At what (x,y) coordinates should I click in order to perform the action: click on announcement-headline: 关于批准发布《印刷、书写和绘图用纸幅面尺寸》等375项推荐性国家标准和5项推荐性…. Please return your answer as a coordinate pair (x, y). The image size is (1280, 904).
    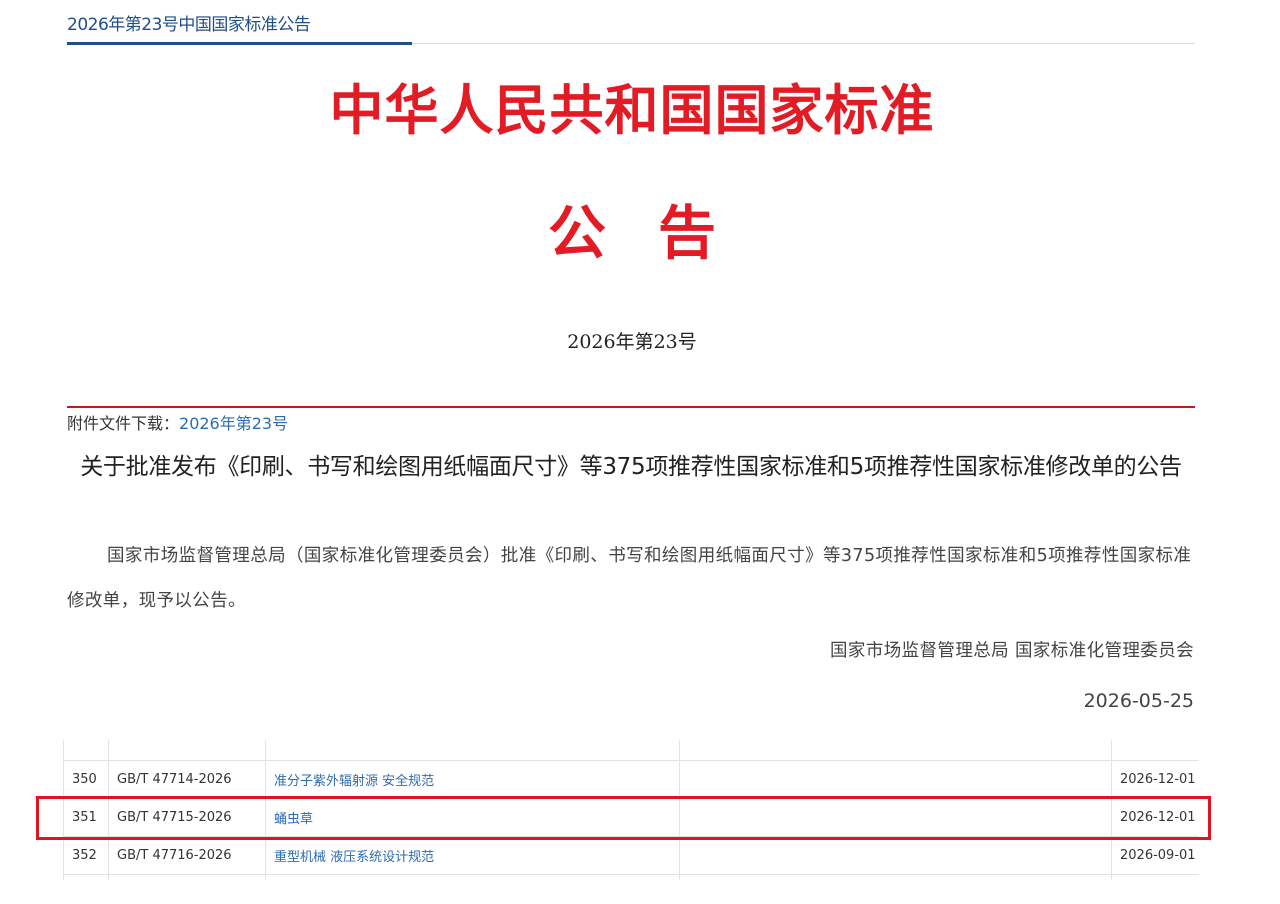
    Looking at the image, I should click on (631, 467).